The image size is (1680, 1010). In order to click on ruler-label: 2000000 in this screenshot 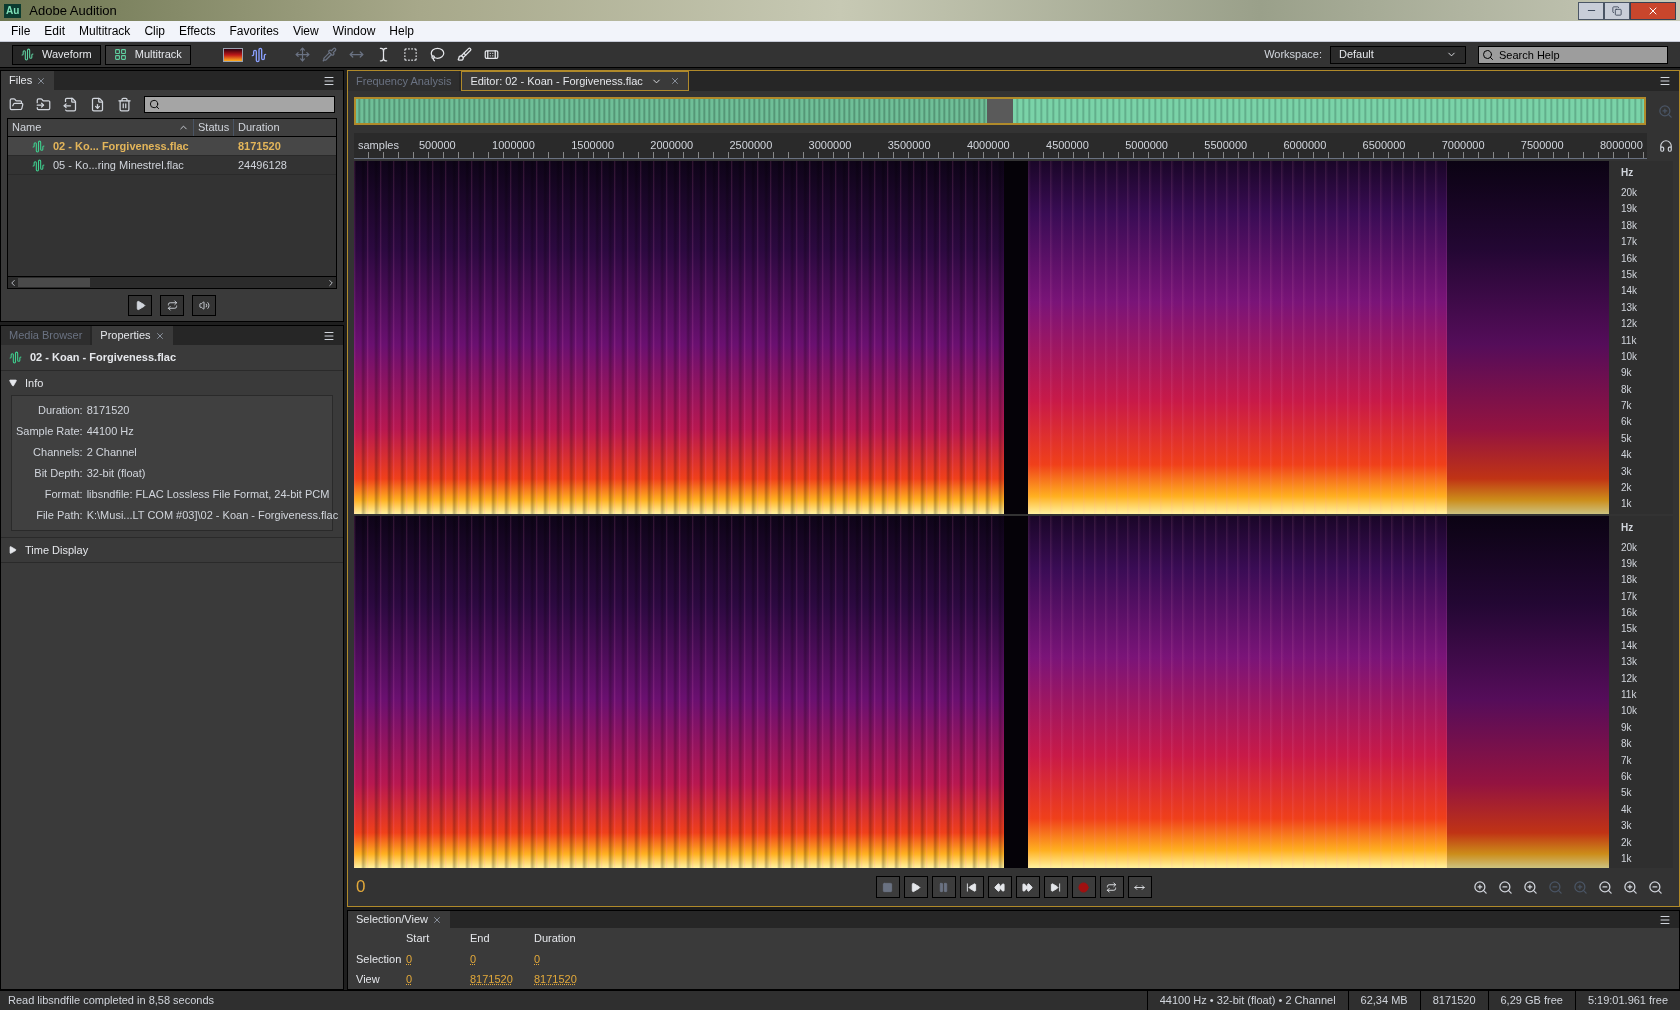, I will do `click(672, 145)`.